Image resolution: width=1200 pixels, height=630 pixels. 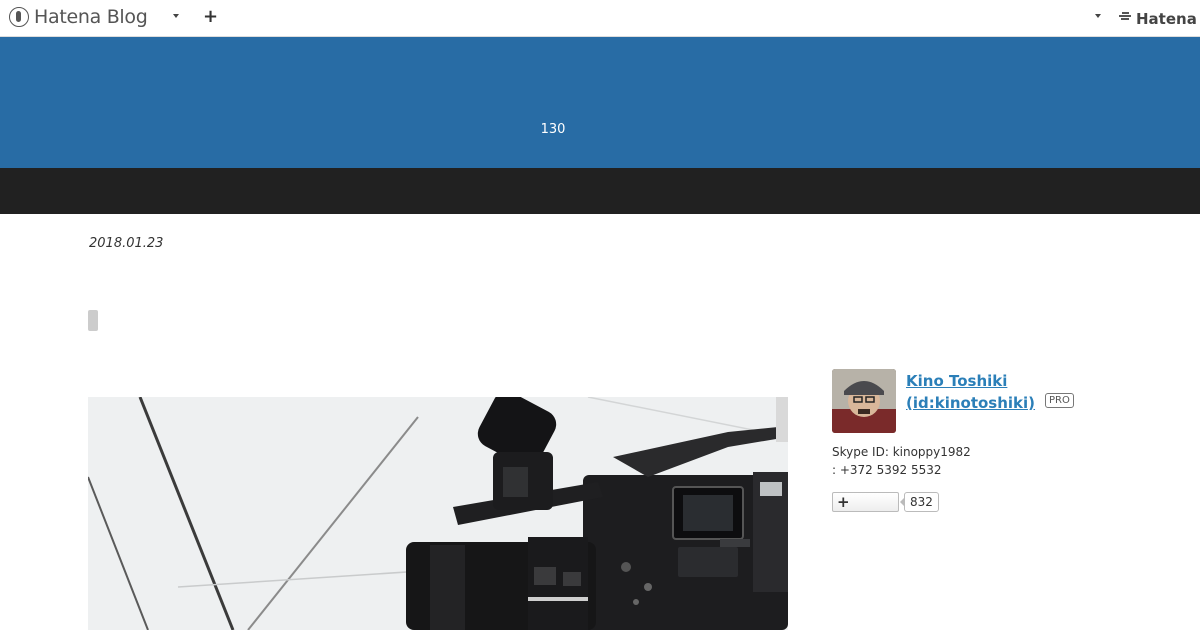 What do you see at coordinates (126, 243) in the screenshot?
I see `article-date: 2018.01.23` at bounding box center [126, 243].